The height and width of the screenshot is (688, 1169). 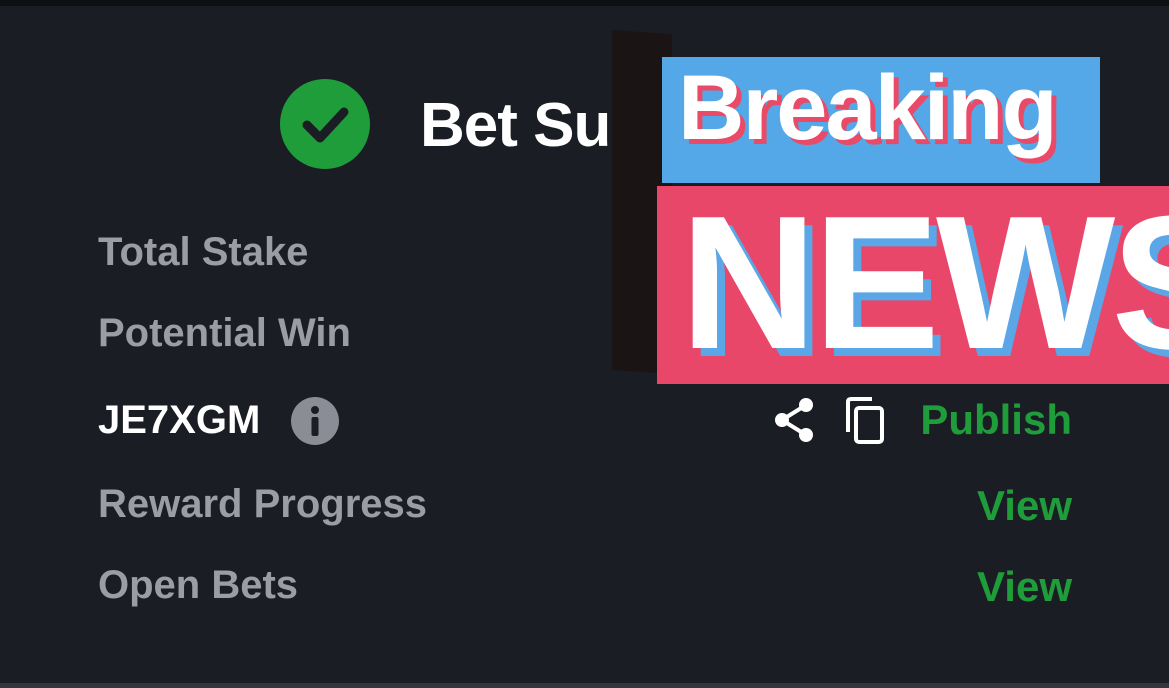 What do you see at coordinates (1024, 587) in the screenshot?
I see `open-bets-view-link: View` at bounding box center [1024, 587].